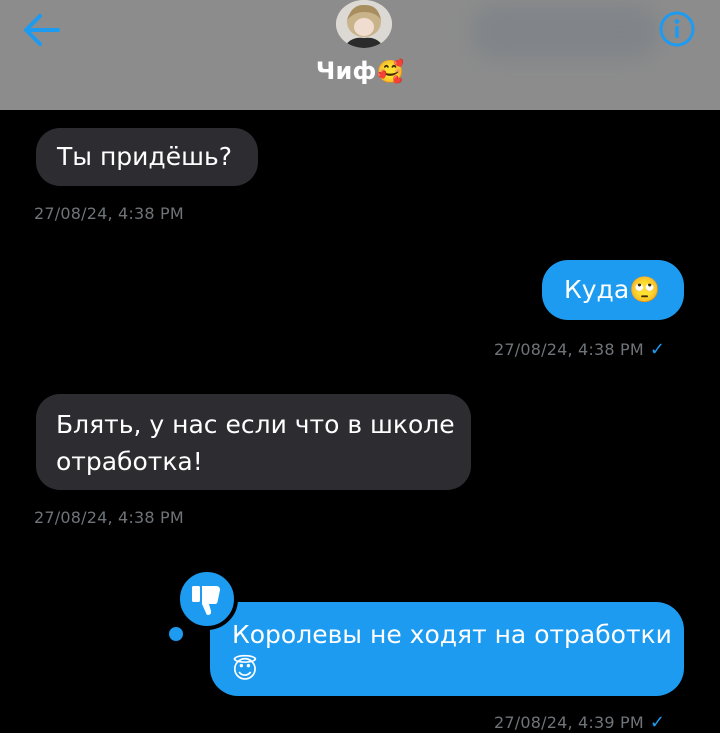 Image resolution: width=720 pixels, height=733 pixels. I want to click on info-button, so click(677, 29).